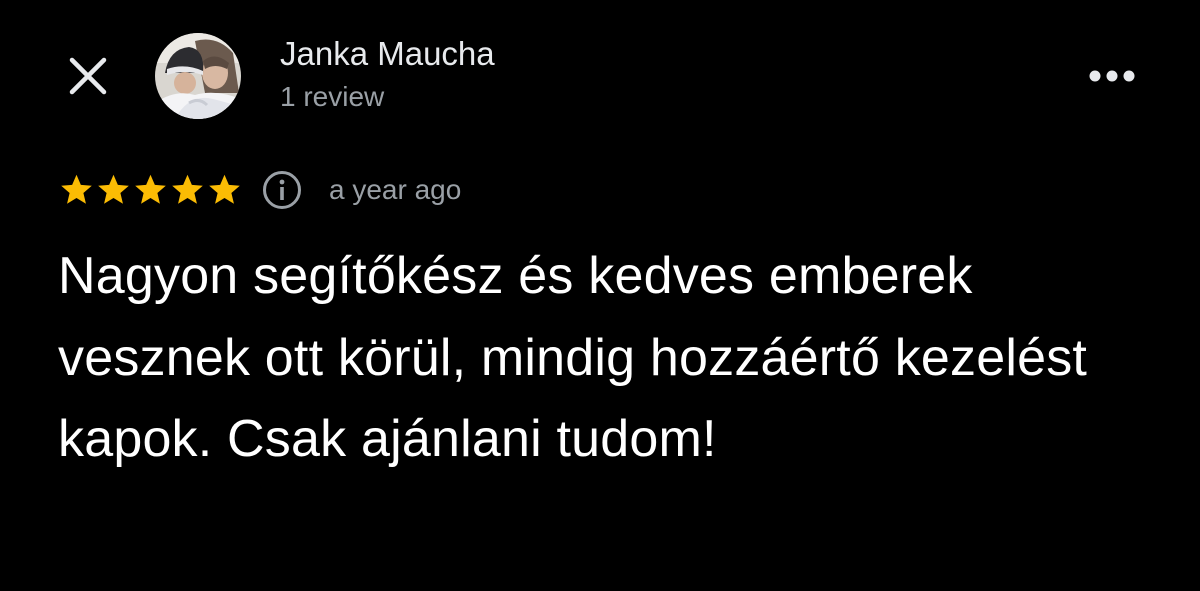  I want to click on close-icon, so click(88, 76).